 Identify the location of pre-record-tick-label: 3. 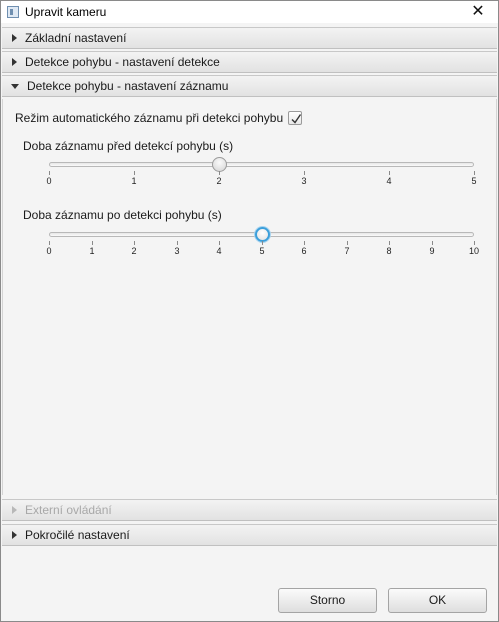
(304, 181).